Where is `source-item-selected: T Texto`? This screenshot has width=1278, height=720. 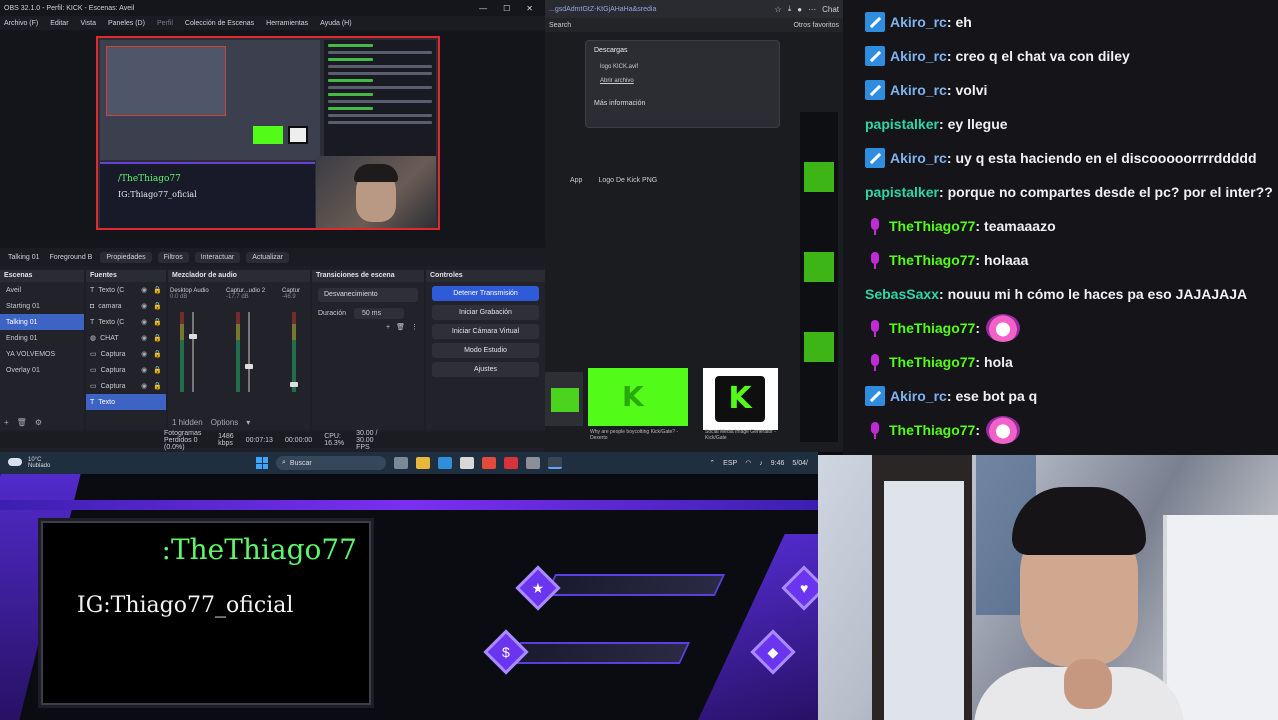 source-item-selected: T Texto is located at coordinates (126, 402).